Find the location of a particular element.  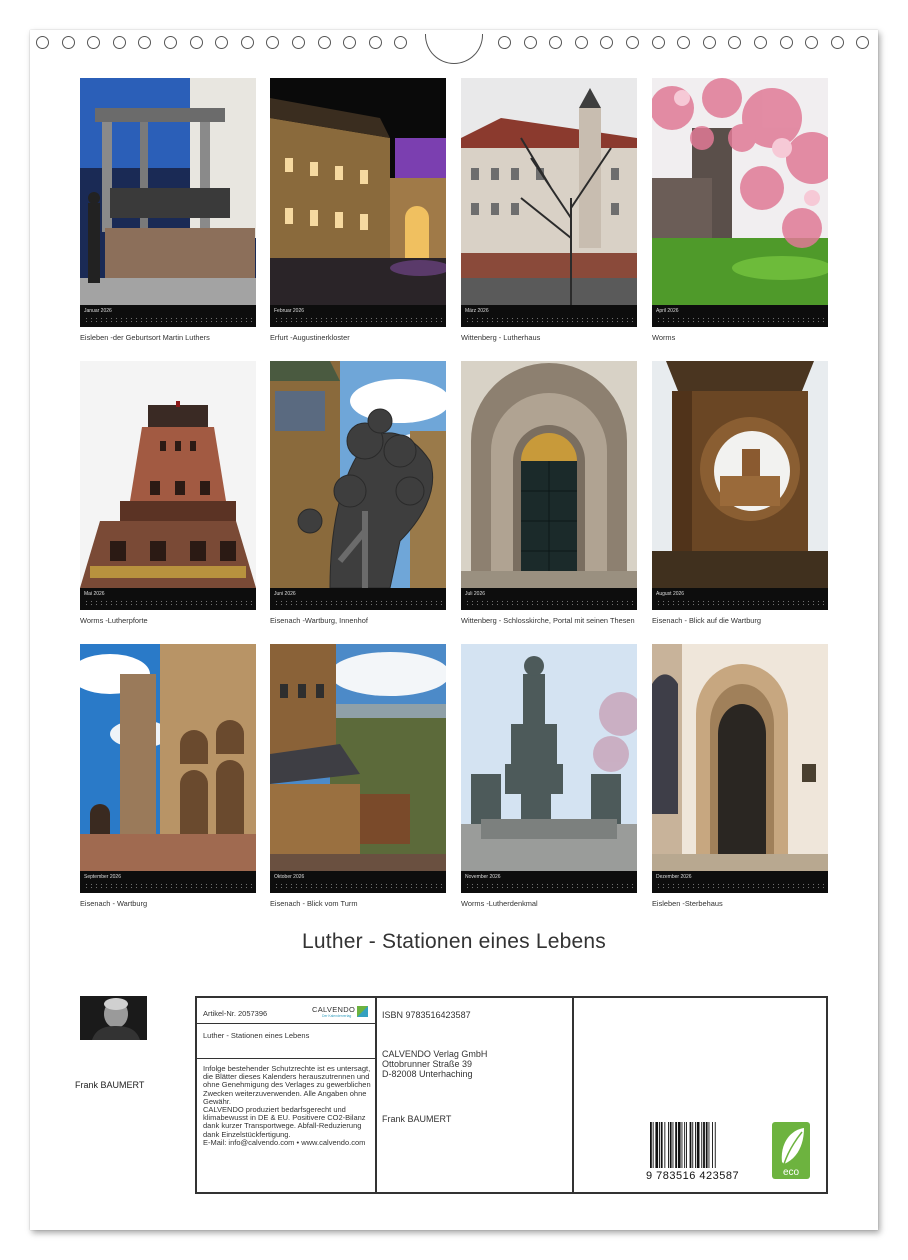

imprint-column-barcode: 9 783516 423587 eco is located at coordinates (700, 1095).